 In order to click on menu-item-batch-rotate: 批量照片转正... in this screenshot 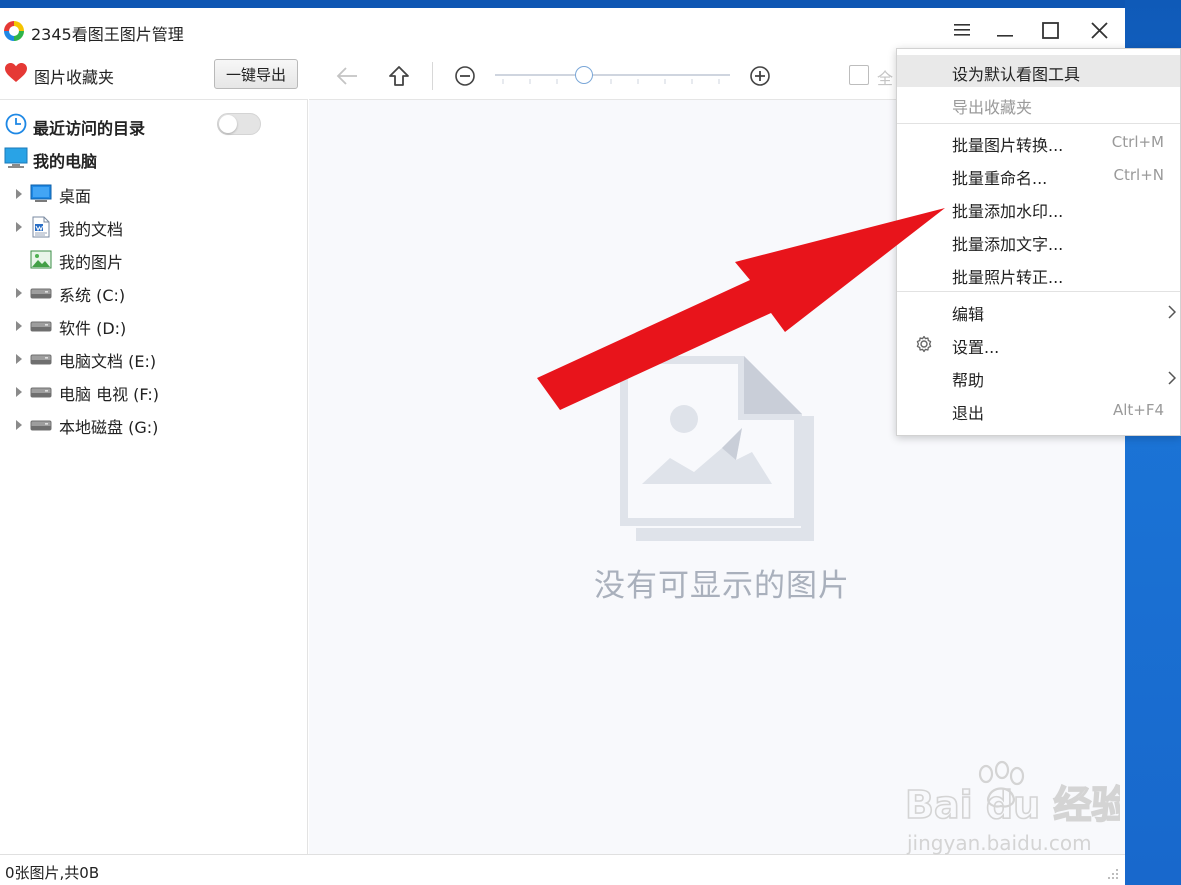, I will do `click(1038, 274)`.